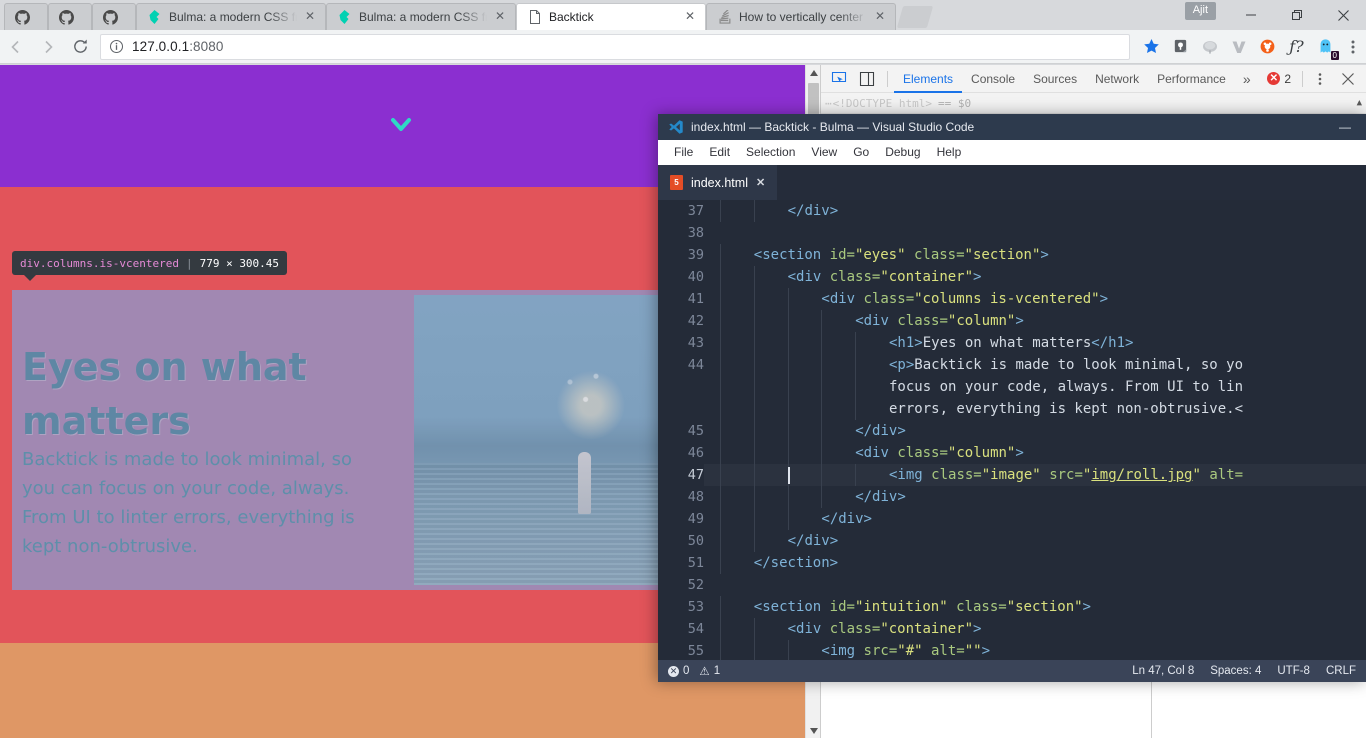  Describe the element at coordinates (401, 125) in the screenshot. I see `chevron-down-icon` at that location.